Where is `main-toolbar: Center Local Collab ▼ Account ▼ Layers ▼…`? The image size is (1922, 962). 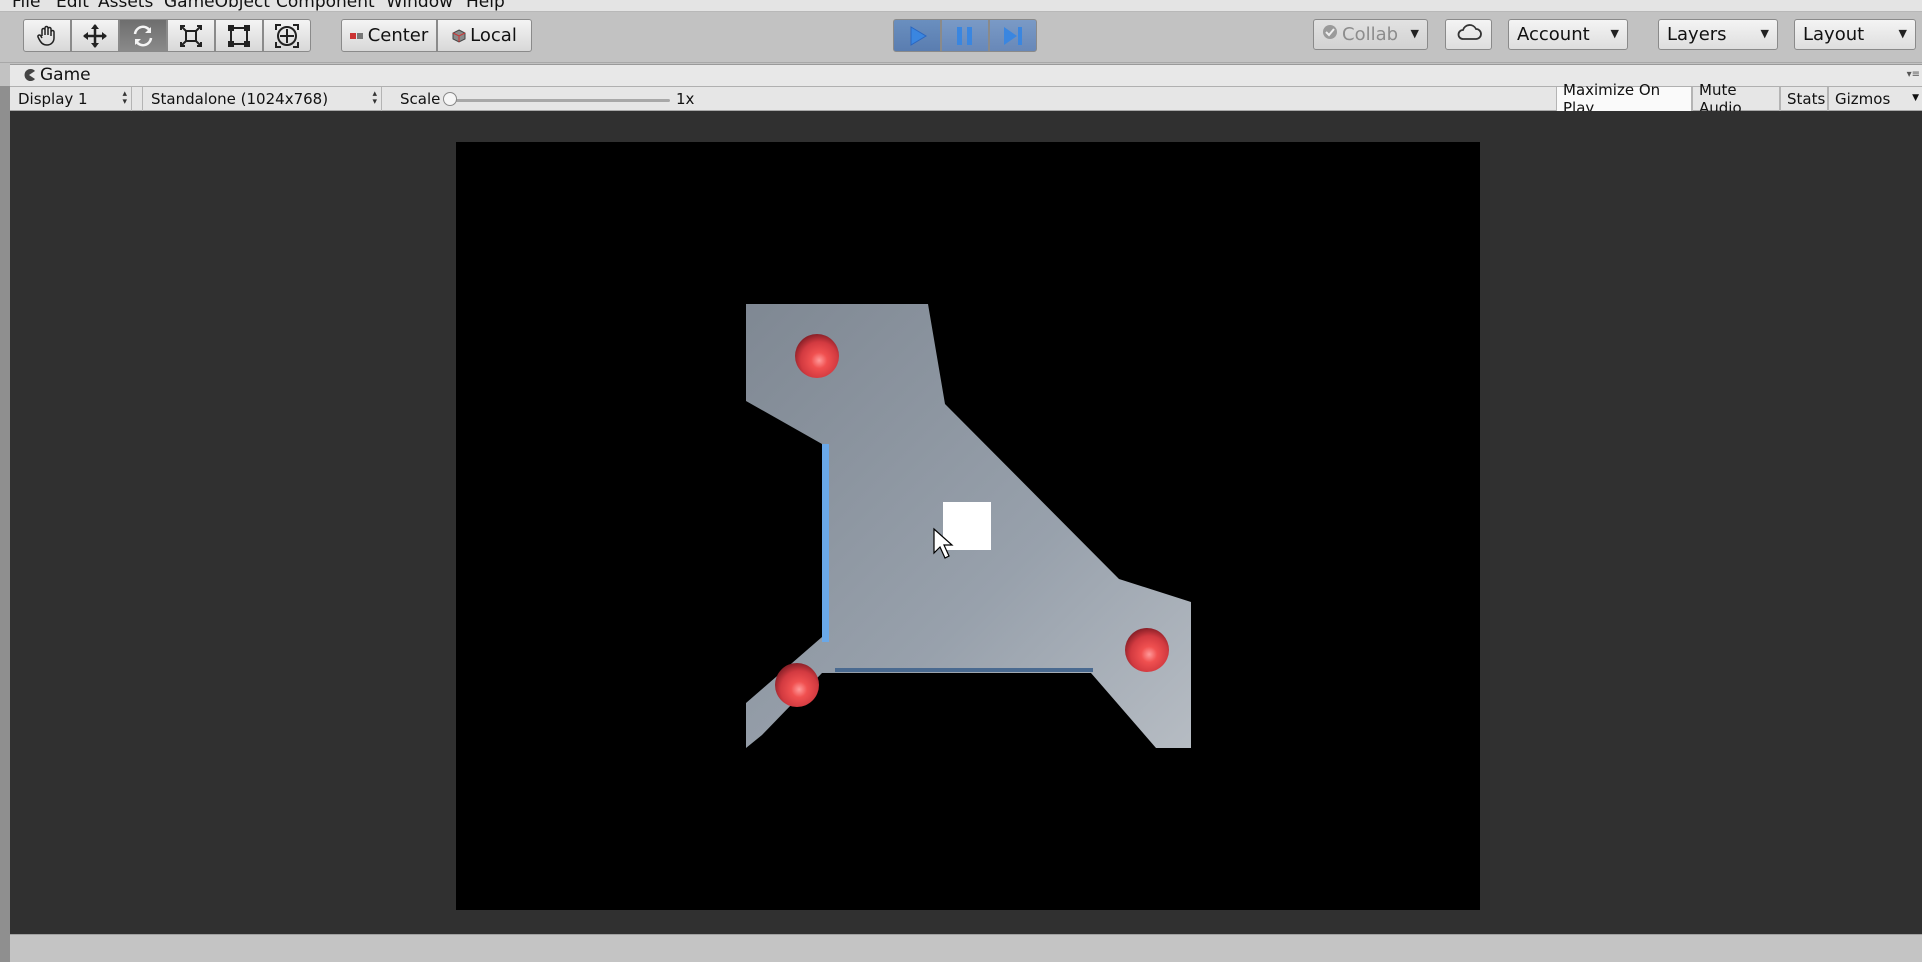
main-toolbar: Center Local Collab ▼ Account ▼ Layers ▼… is located at coordinates (961, 37).